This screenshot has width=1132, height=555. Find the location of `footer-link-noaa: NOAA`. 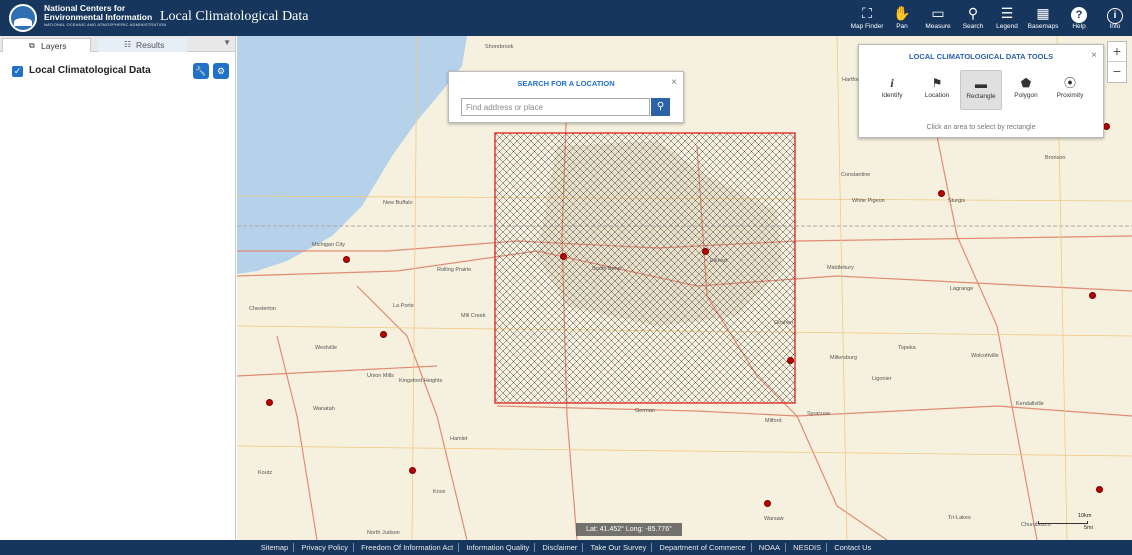

footer-link-noaa: NOAA is located at coordinates (770, 547).